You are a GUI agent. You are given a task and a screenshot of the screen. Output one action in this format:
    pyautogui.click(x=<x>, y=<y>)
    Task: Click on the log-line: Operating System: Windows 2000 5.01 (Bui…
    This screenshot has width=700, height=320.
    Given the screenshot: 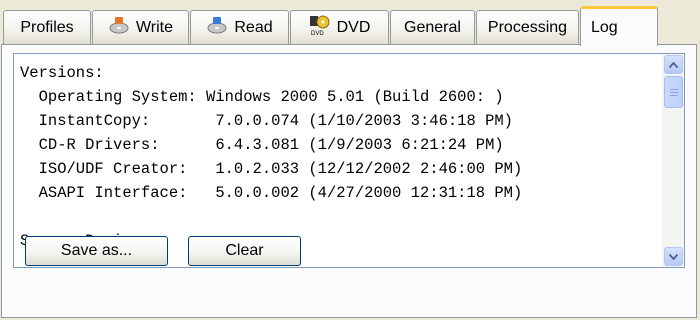 What is the action you would take?
    pyautogui.click(x=262, y=97)
    